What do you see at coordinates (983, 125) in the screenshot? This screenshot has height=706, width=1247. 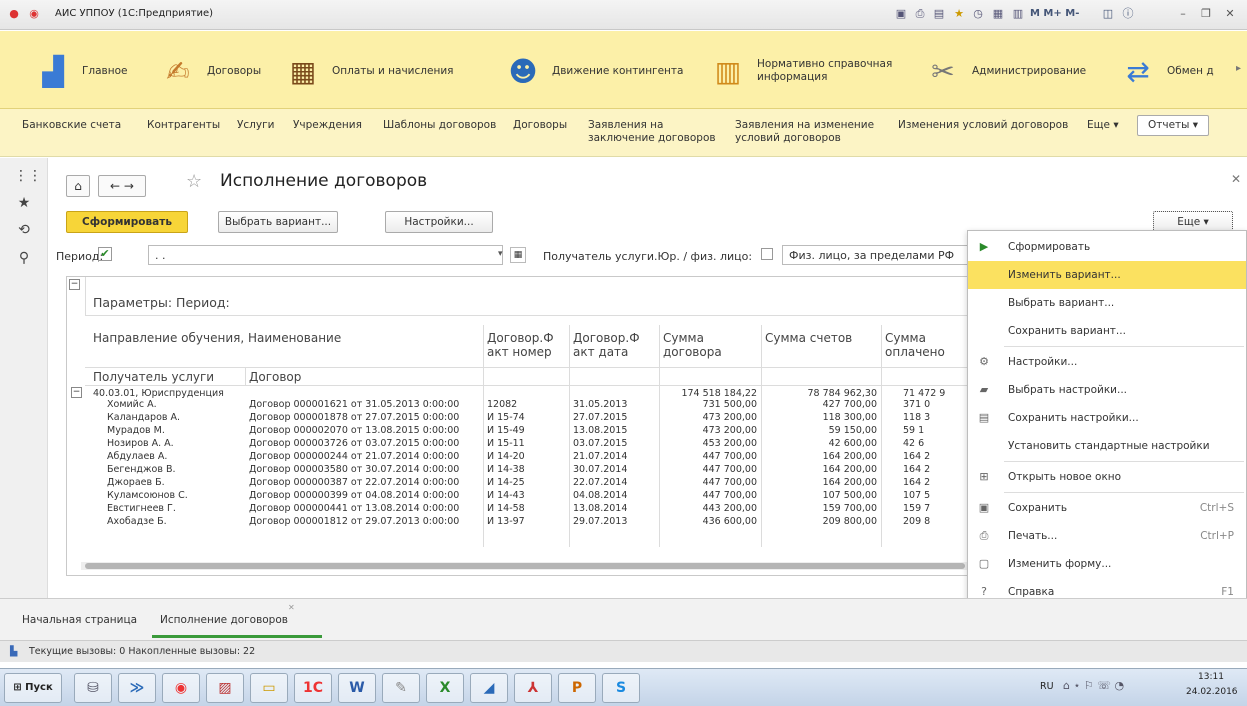 I see `nav-contract-changes: Изменения условий договоров` at bounding box center [983, 125].